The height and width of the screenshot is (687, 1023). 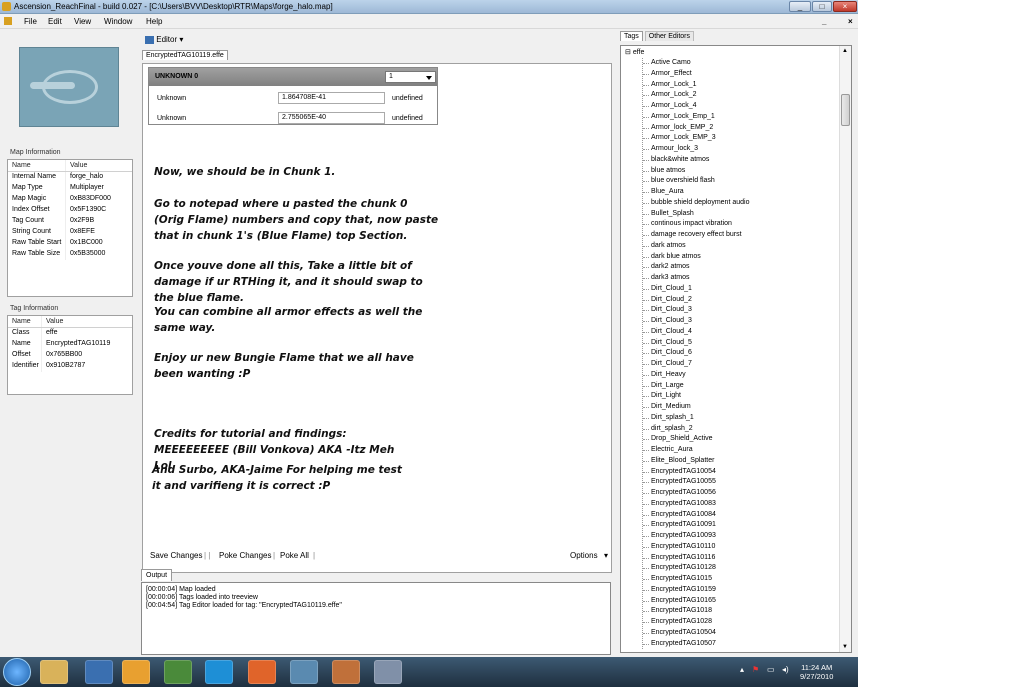 I want to click on tree-item: Dirt_splash_1, so click(x=696, y=418).